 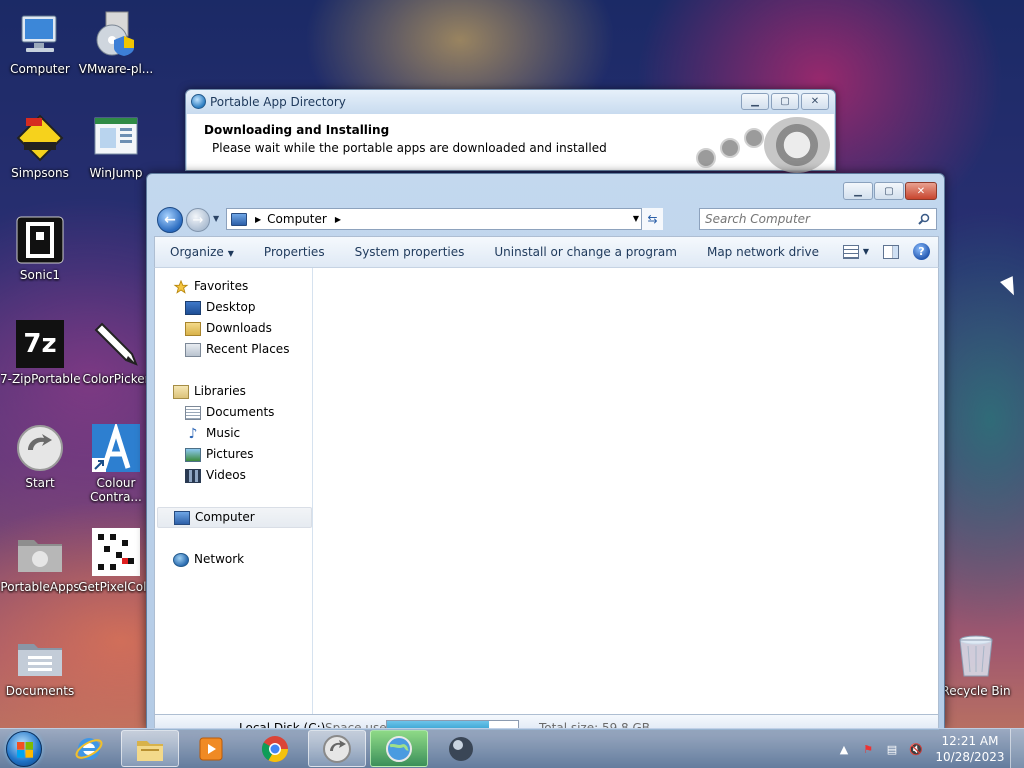 I want to click on address-bar: ▶ Computer ▶ ▼ ⇆, so click(x=444, y=219).